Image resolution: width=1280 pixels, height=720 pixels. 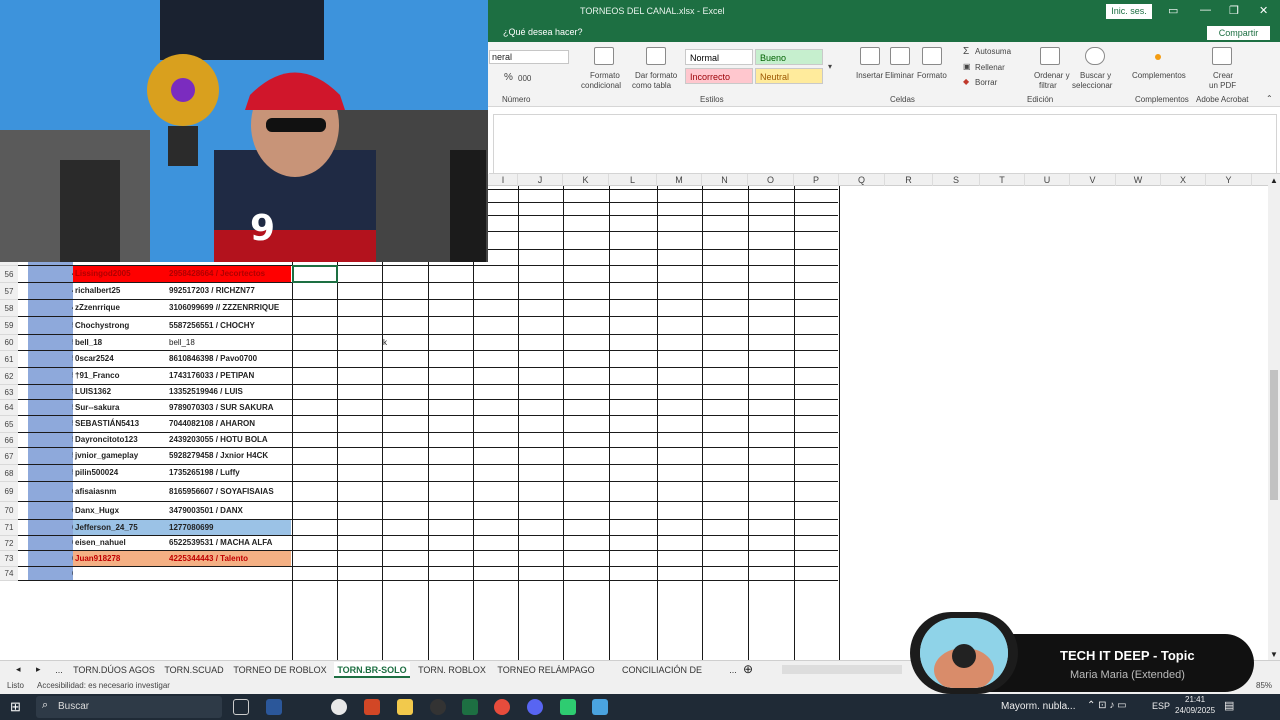 What do you see at coordinates (229, 376) in the screenshot?
I see `player-id-cell: 1743176033 / PETIPAN` at bounding box center [229, 376].